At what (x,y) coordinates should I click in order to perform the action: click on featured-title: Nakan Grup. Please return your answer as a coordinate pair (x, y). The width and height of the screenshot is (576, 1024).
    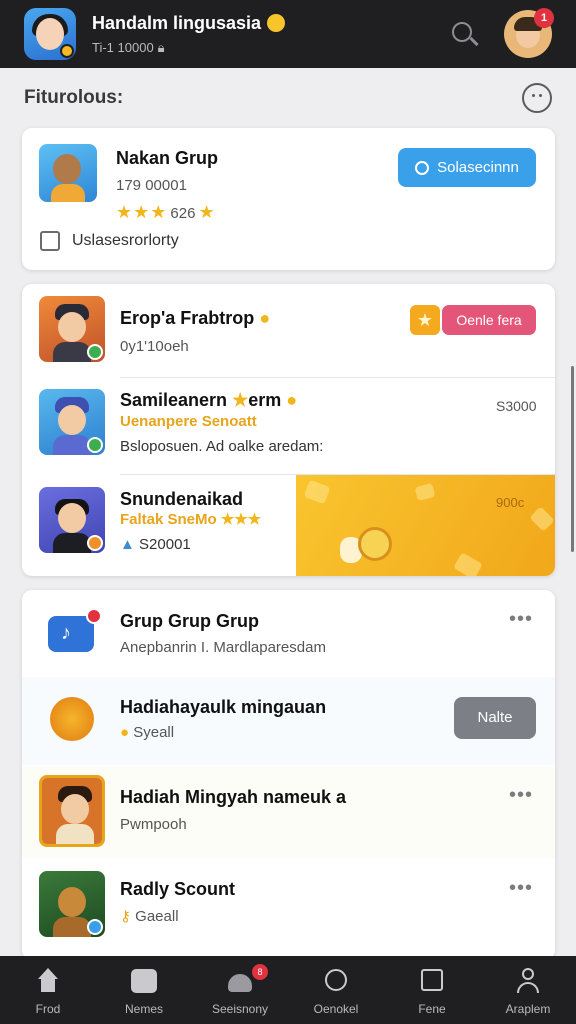
    Looking at the image, I should click on (167, 158).